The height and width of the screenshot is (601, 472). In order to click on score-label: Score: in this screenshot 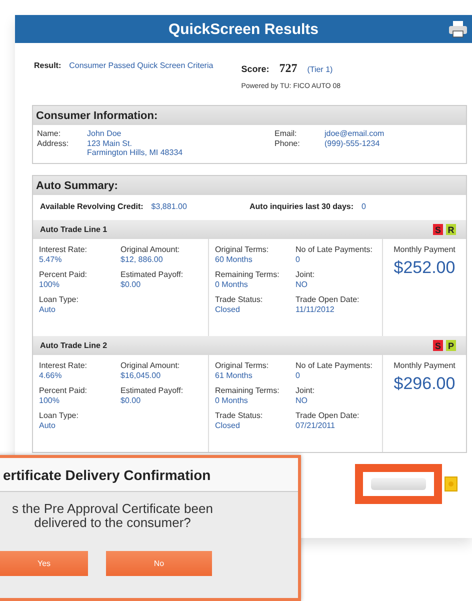, I will do `click(255, 69)`.